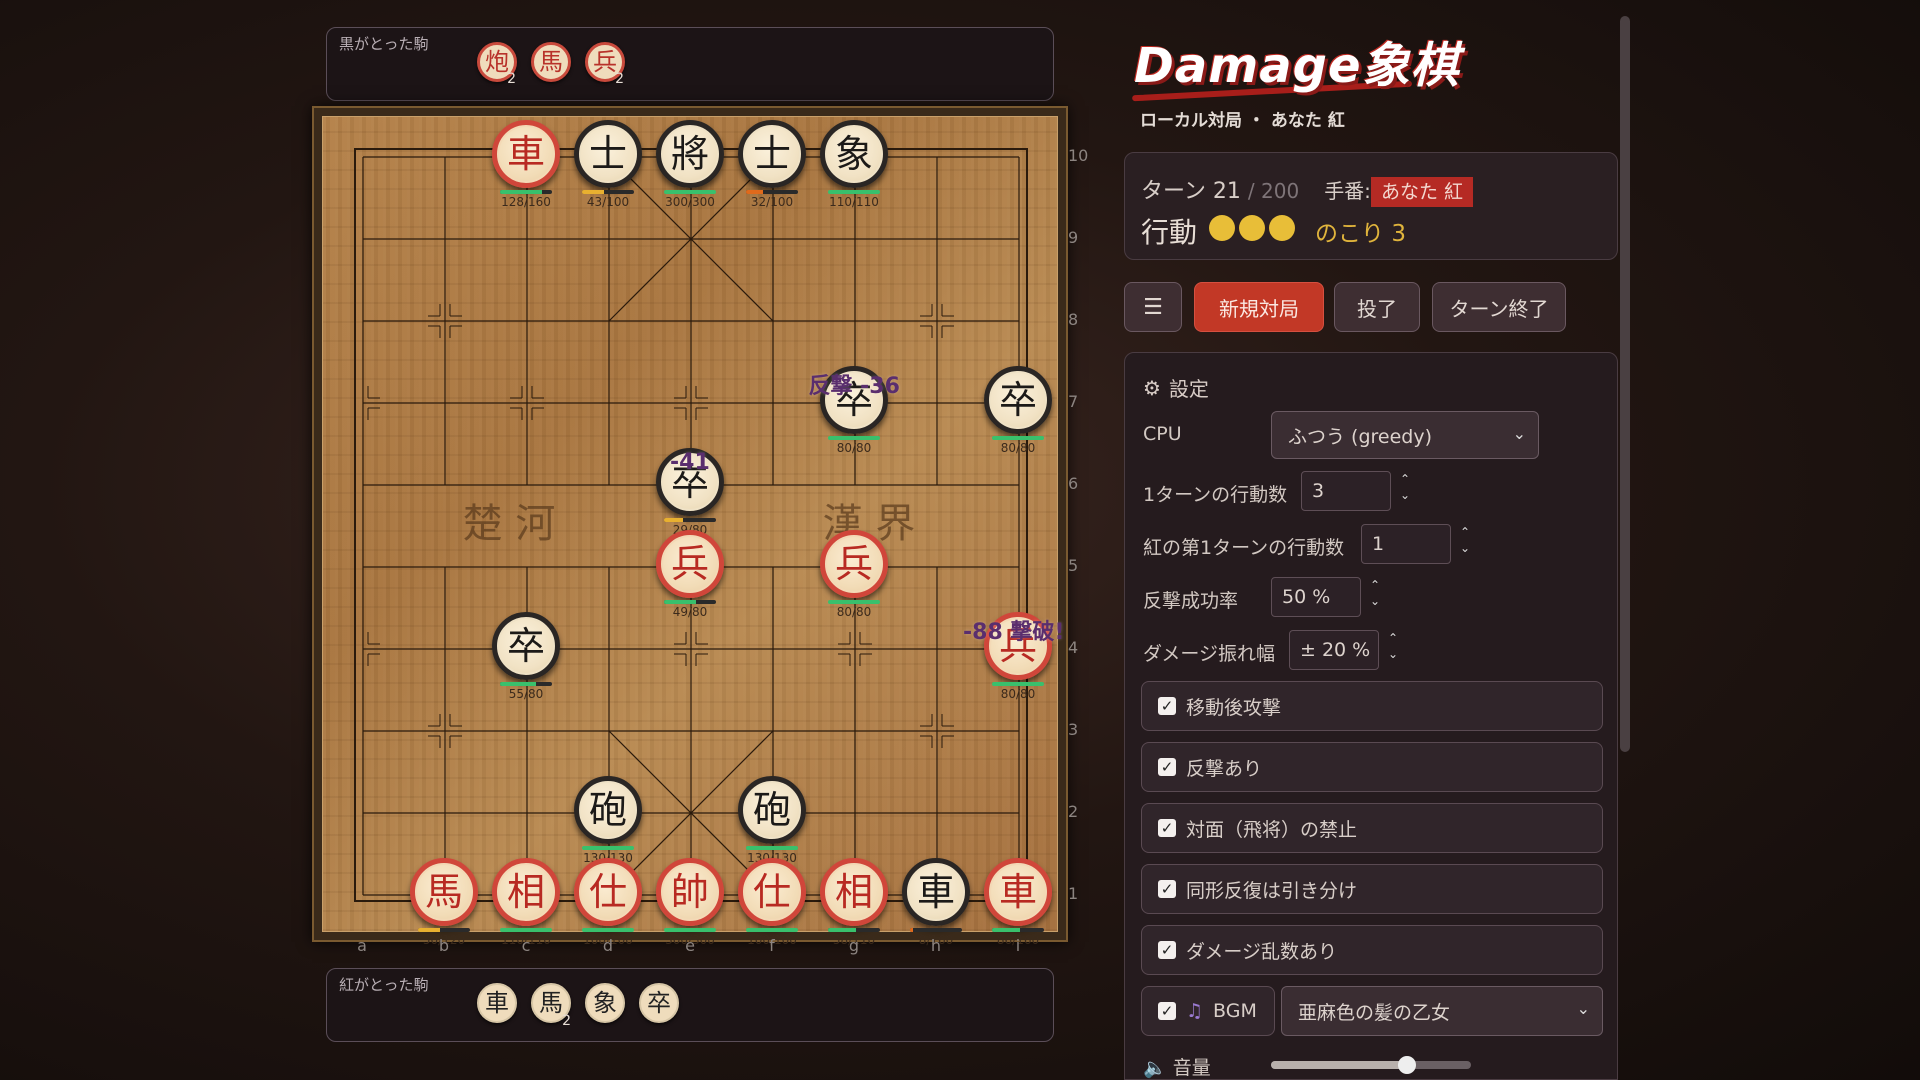  Describe the element at coordinates (1375, 593) in the screenshot. I see `counter-rate-stepper: ⌃ ⌄` at that location.